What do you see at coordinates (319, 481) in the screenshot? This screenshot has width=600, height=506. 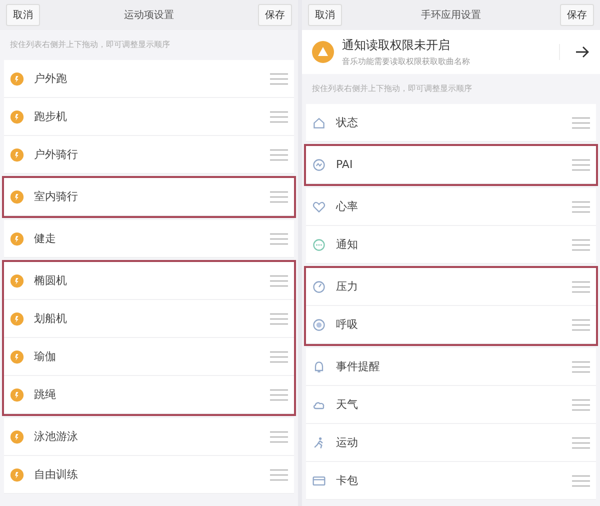 I see `card-icon` at bounding box center [319, 481].